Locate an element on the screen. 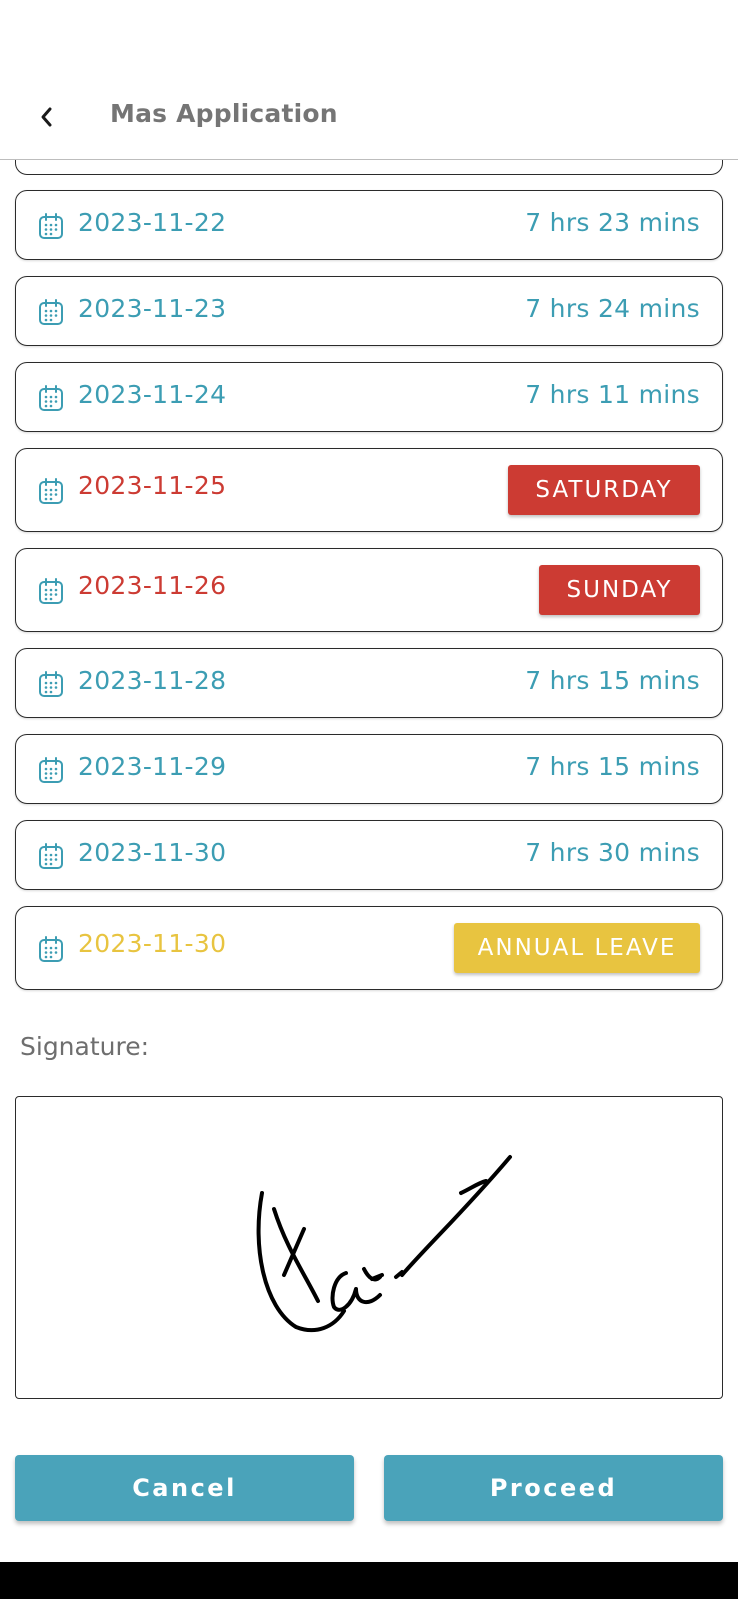 This screenshot has height=1599, width=738. back-button is located at coordinates (46, 117).